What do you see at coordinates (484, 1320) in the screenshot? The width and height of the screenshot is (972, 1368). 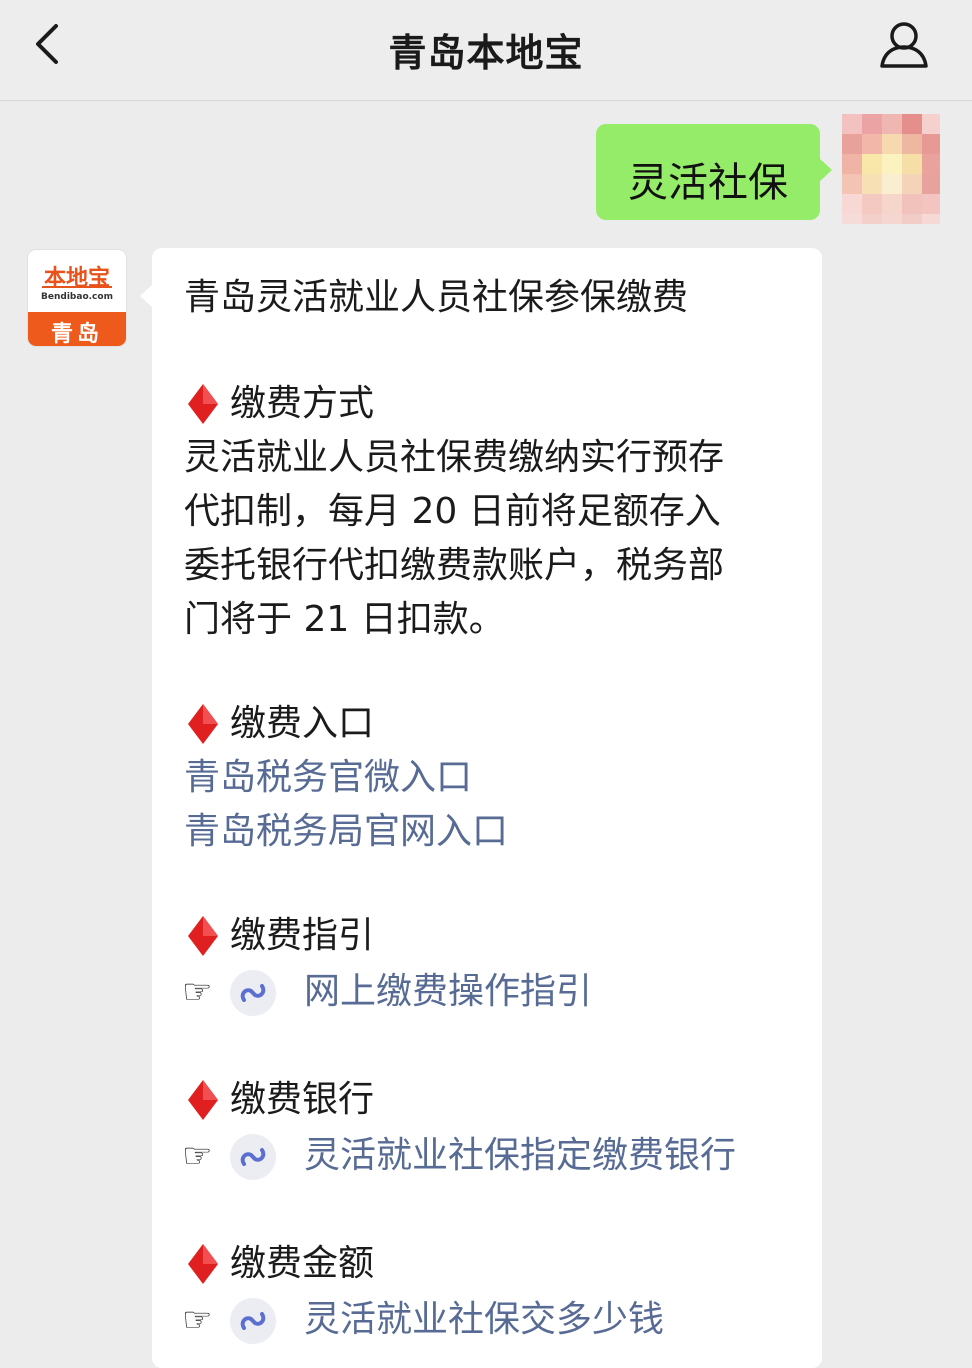 I see `payment-amount-link: 灵活就业社保交多少钱` at bounding box center [484, 1320].